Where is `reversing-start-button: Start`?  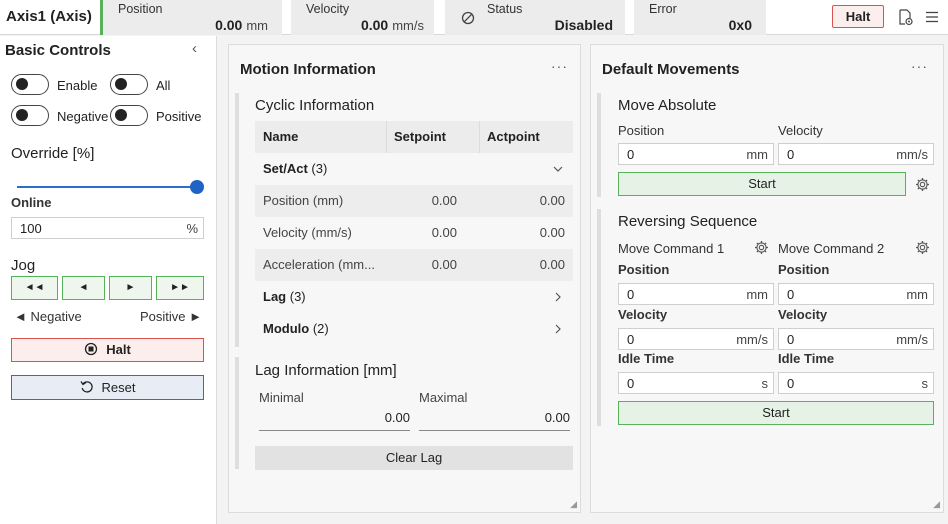 reversing-start-button: Start is located at coordinates (776, 413).